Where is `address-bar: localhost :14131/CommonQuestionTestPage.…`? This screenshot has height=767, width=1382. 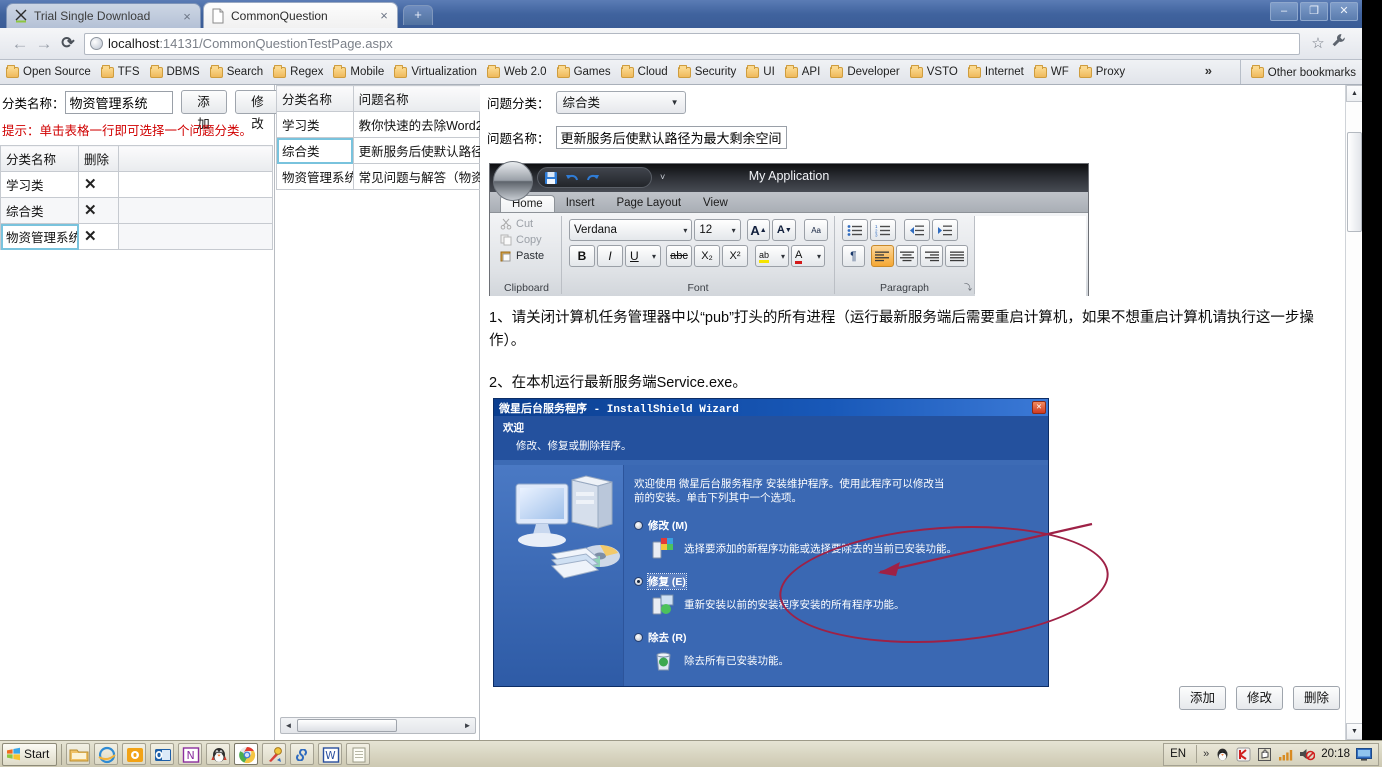 address-bar: localhost :14131/CommonQuestionTestPage.… is located at coordinates (692, 43).